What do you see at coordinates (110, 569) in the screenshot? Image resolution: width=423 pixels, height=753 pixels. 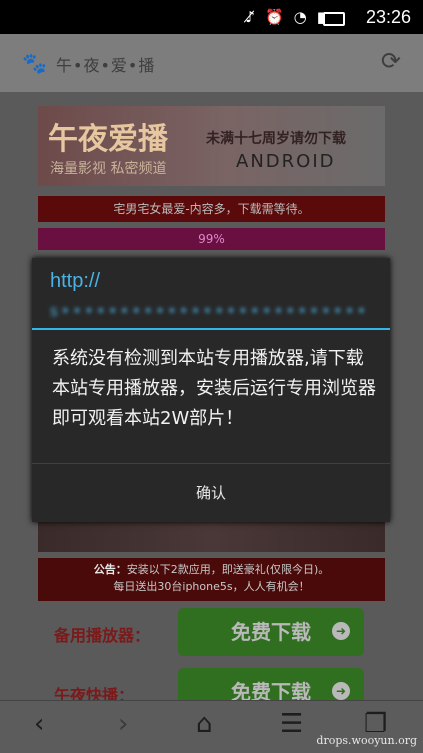 I see `notice-label: 公告：` at bounding box center [110, 569].